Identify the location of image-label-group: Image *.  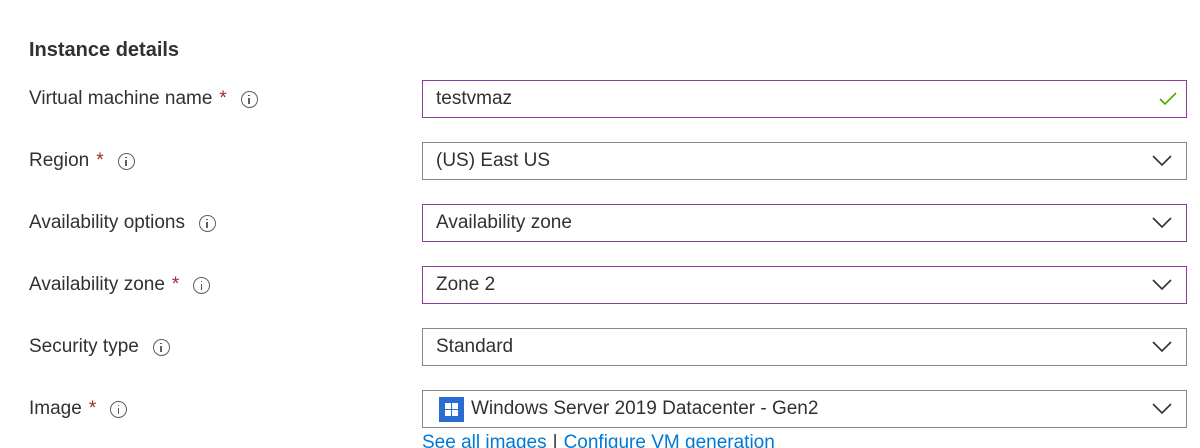
(78, 409).